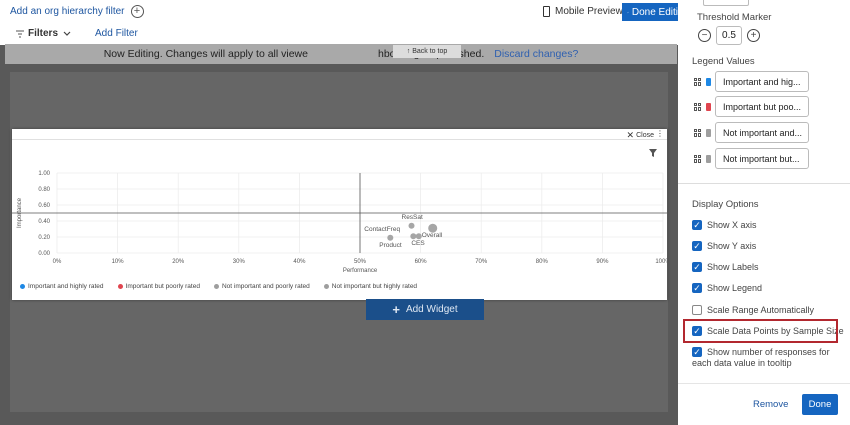 Image resolution: width=850 pixels, height=425 pixels. I want to click on x-tick-label: 30%, so click(239, 262).